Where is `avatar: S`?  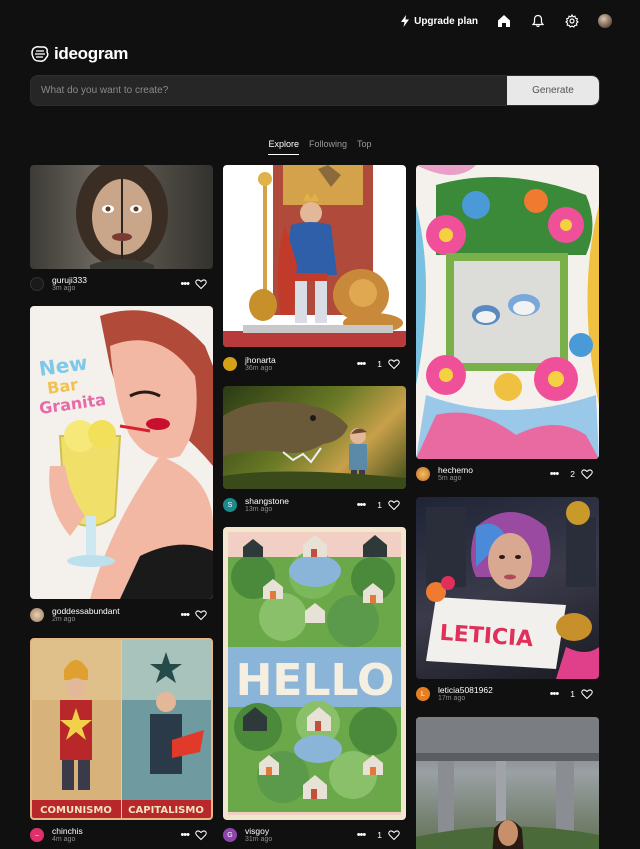
avatar: S is located at coordinates (230, 505).